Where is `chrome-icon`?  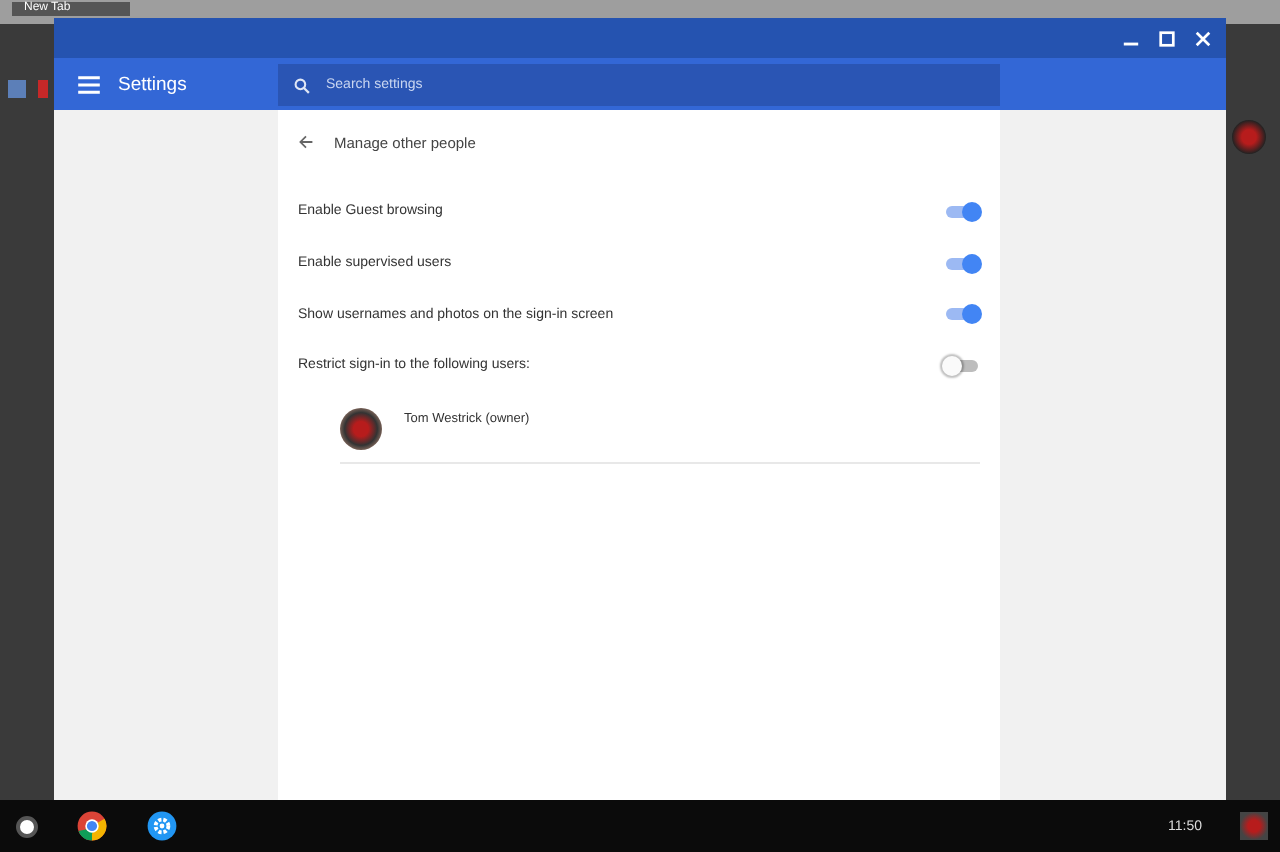 chrome-icon is located at coordinates (92, 826).